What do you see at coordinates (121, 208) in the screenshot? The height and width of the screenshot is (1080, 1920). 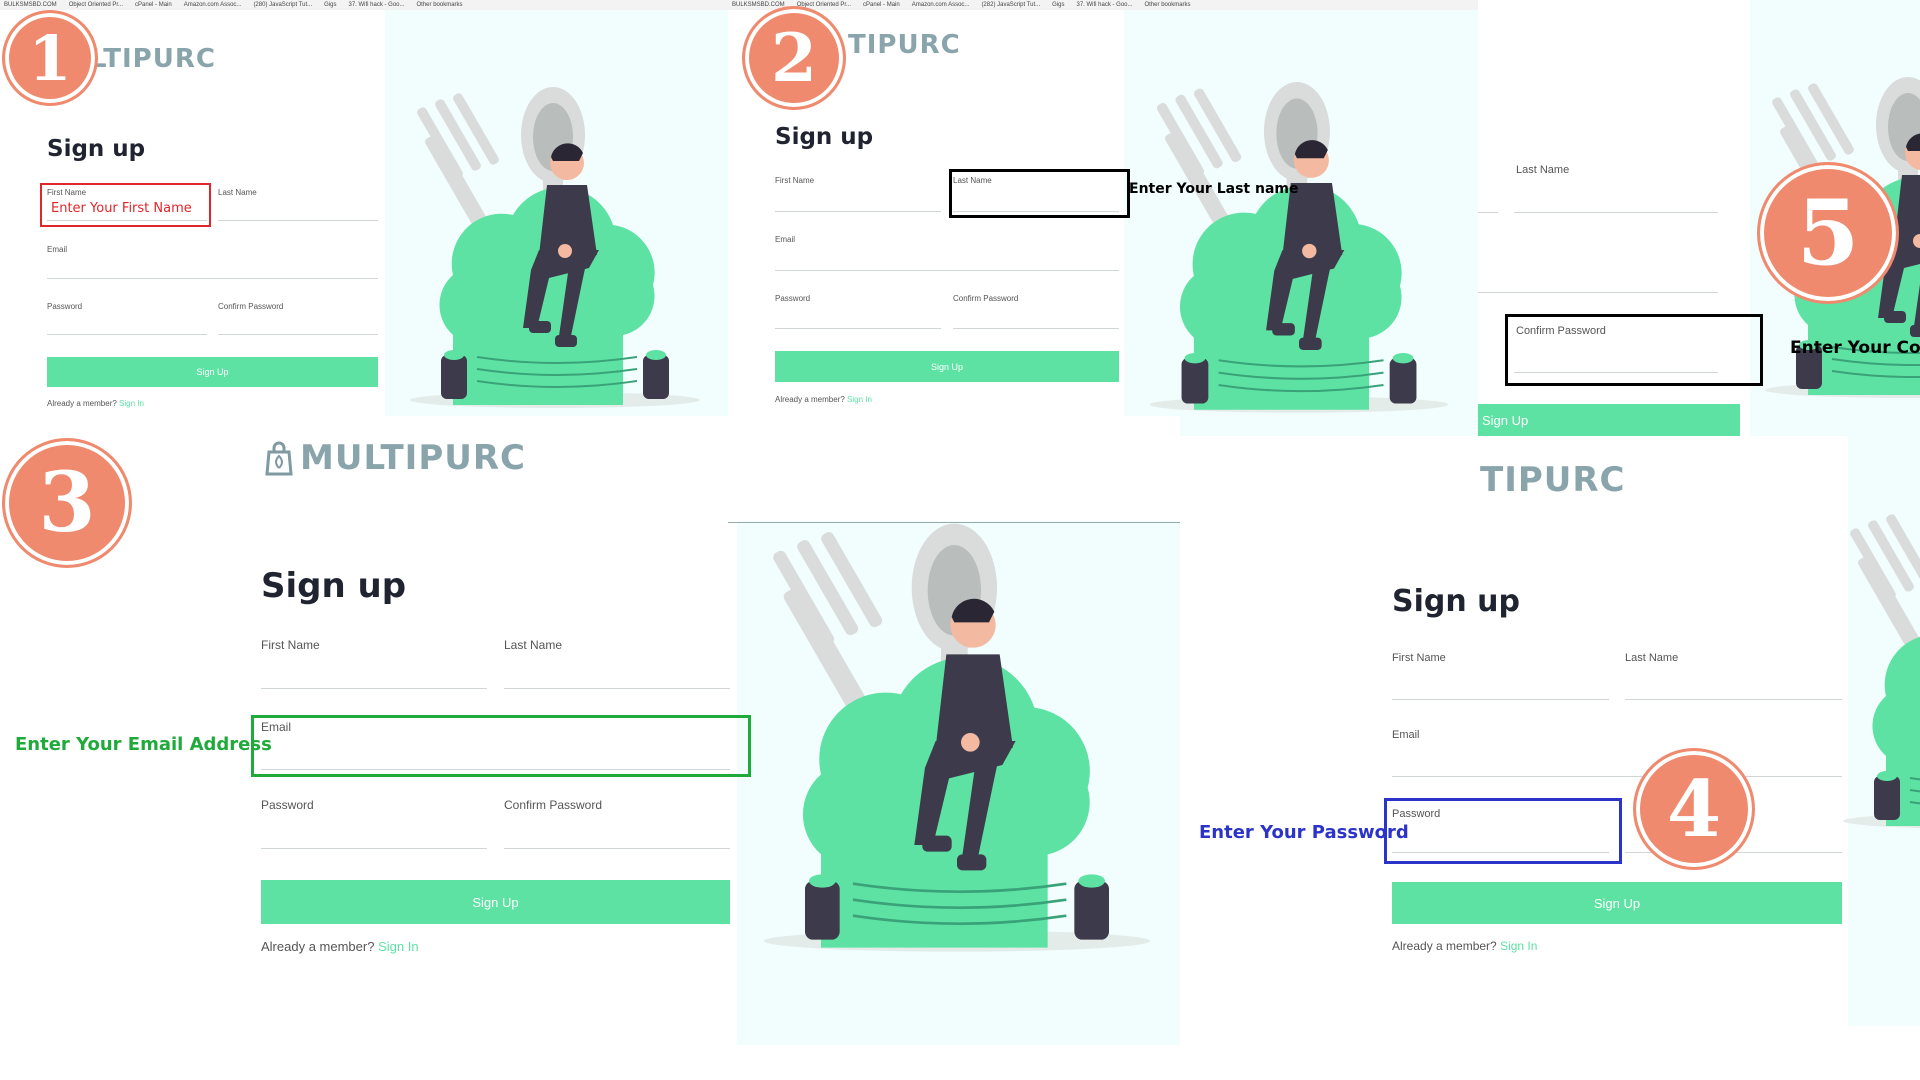 I see `first-name-hint: Enter Your First Name` at bounding box center [121, 208].